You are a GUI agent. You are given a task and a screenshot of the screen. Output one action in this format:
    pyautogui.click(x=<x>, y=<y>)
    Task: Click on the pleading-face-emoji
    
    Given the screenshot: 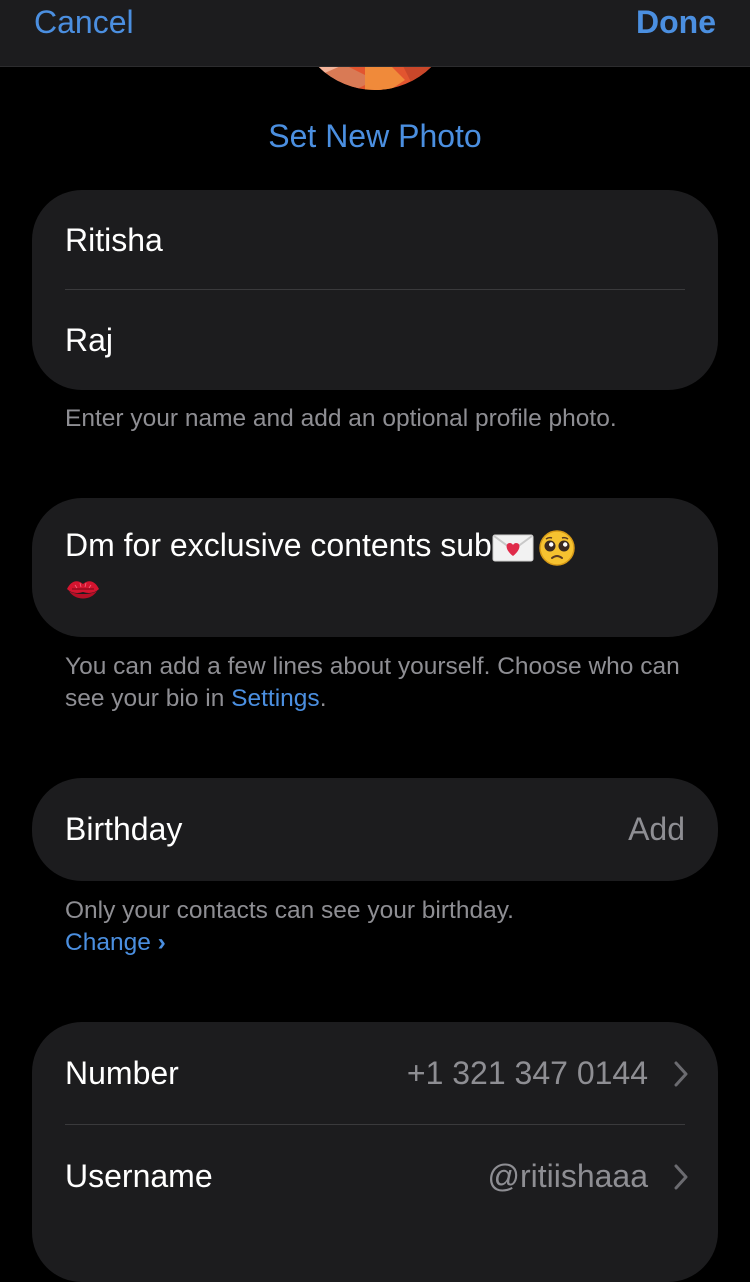 What is the action you would take?
    pyautogui.click(x=557, y=548)
    